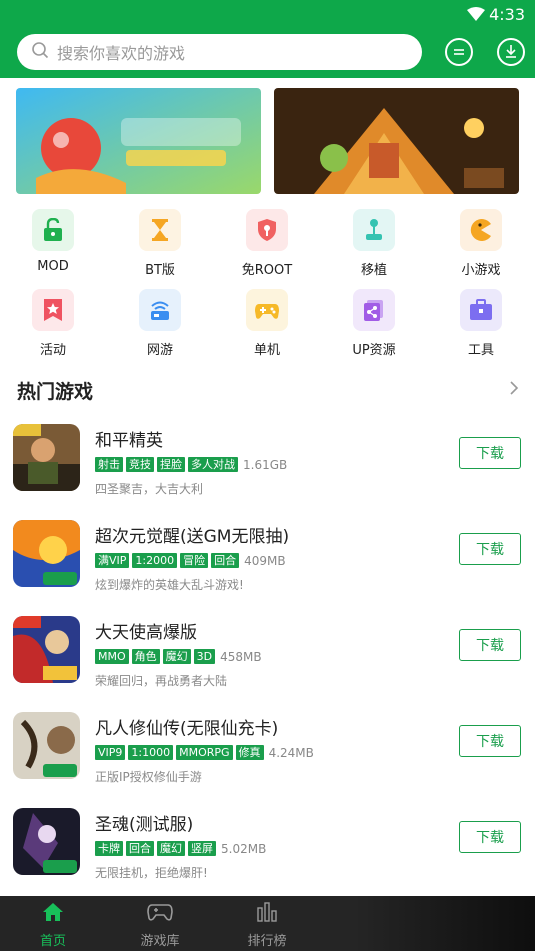 The image size is (535, 951). I want to click on category-label: 移植, so click(373, 270).